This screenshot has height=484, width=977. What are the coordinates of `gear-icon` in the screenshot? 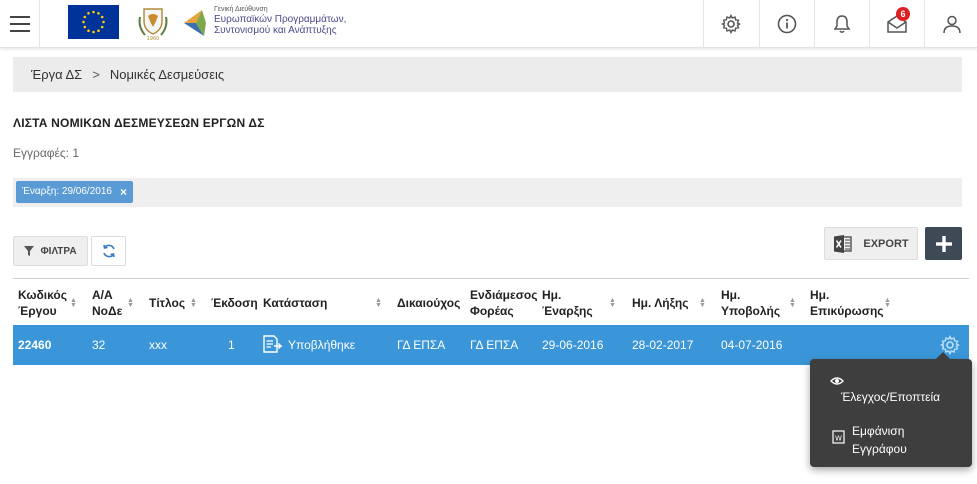 It's located at (731, 24).